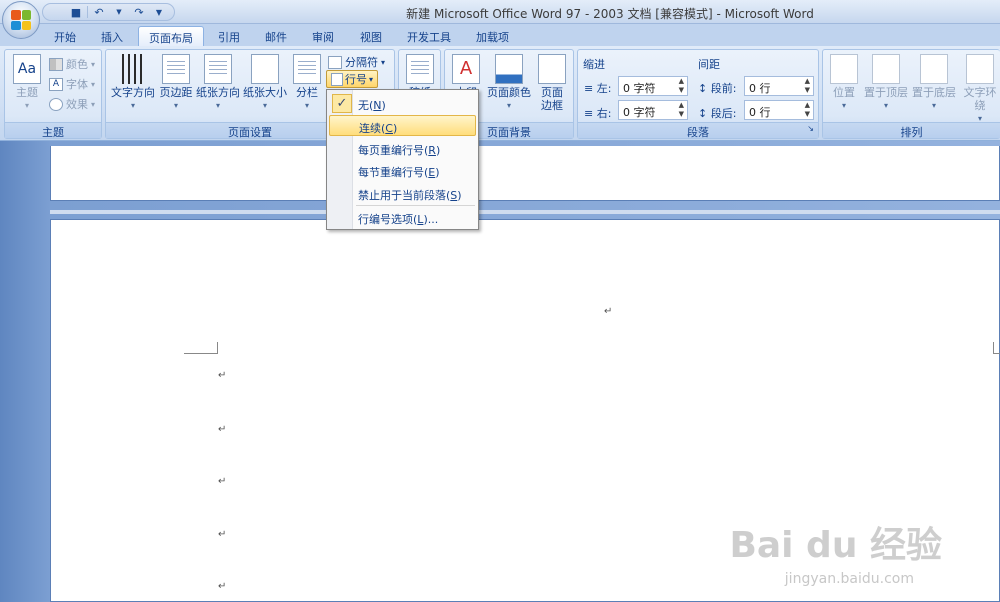  Describe the element at coordinates (72, 64) in the screenshot. I see `theme-colors-button: 颜色 ▾` at that location.